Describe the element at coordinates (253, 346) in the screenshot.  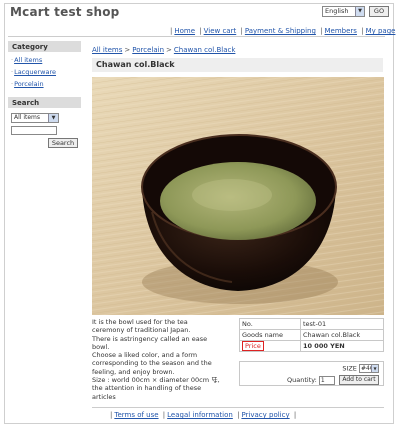
I see `spec-price-label: Price` at that location.